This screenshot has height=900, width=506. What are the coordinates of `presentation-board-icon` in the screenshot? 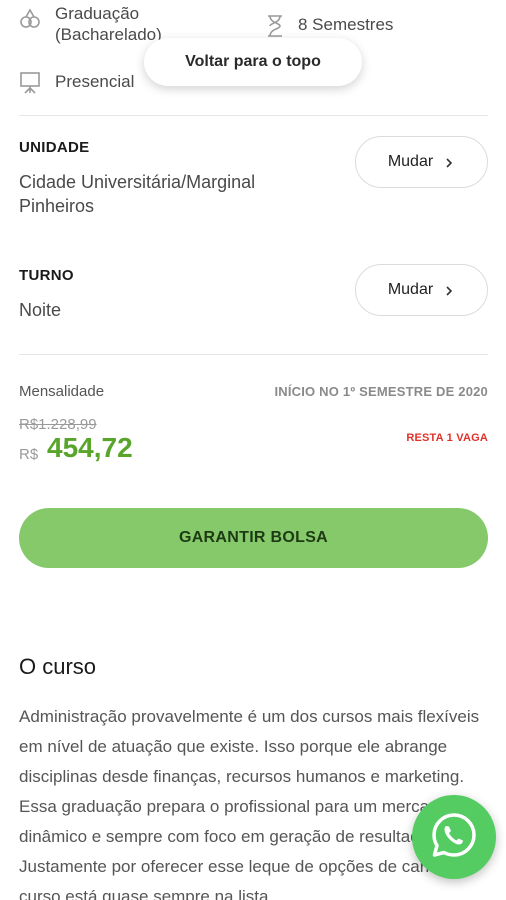 It's located at (30, 83).